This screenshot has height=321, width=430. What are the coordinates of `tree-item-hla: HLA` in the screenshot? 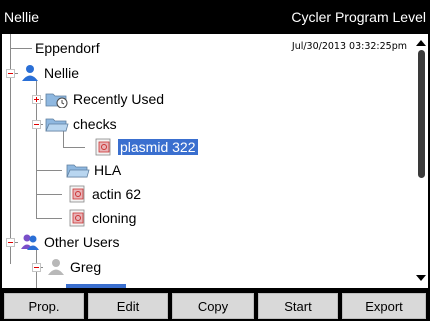 It's located at (93, 170).